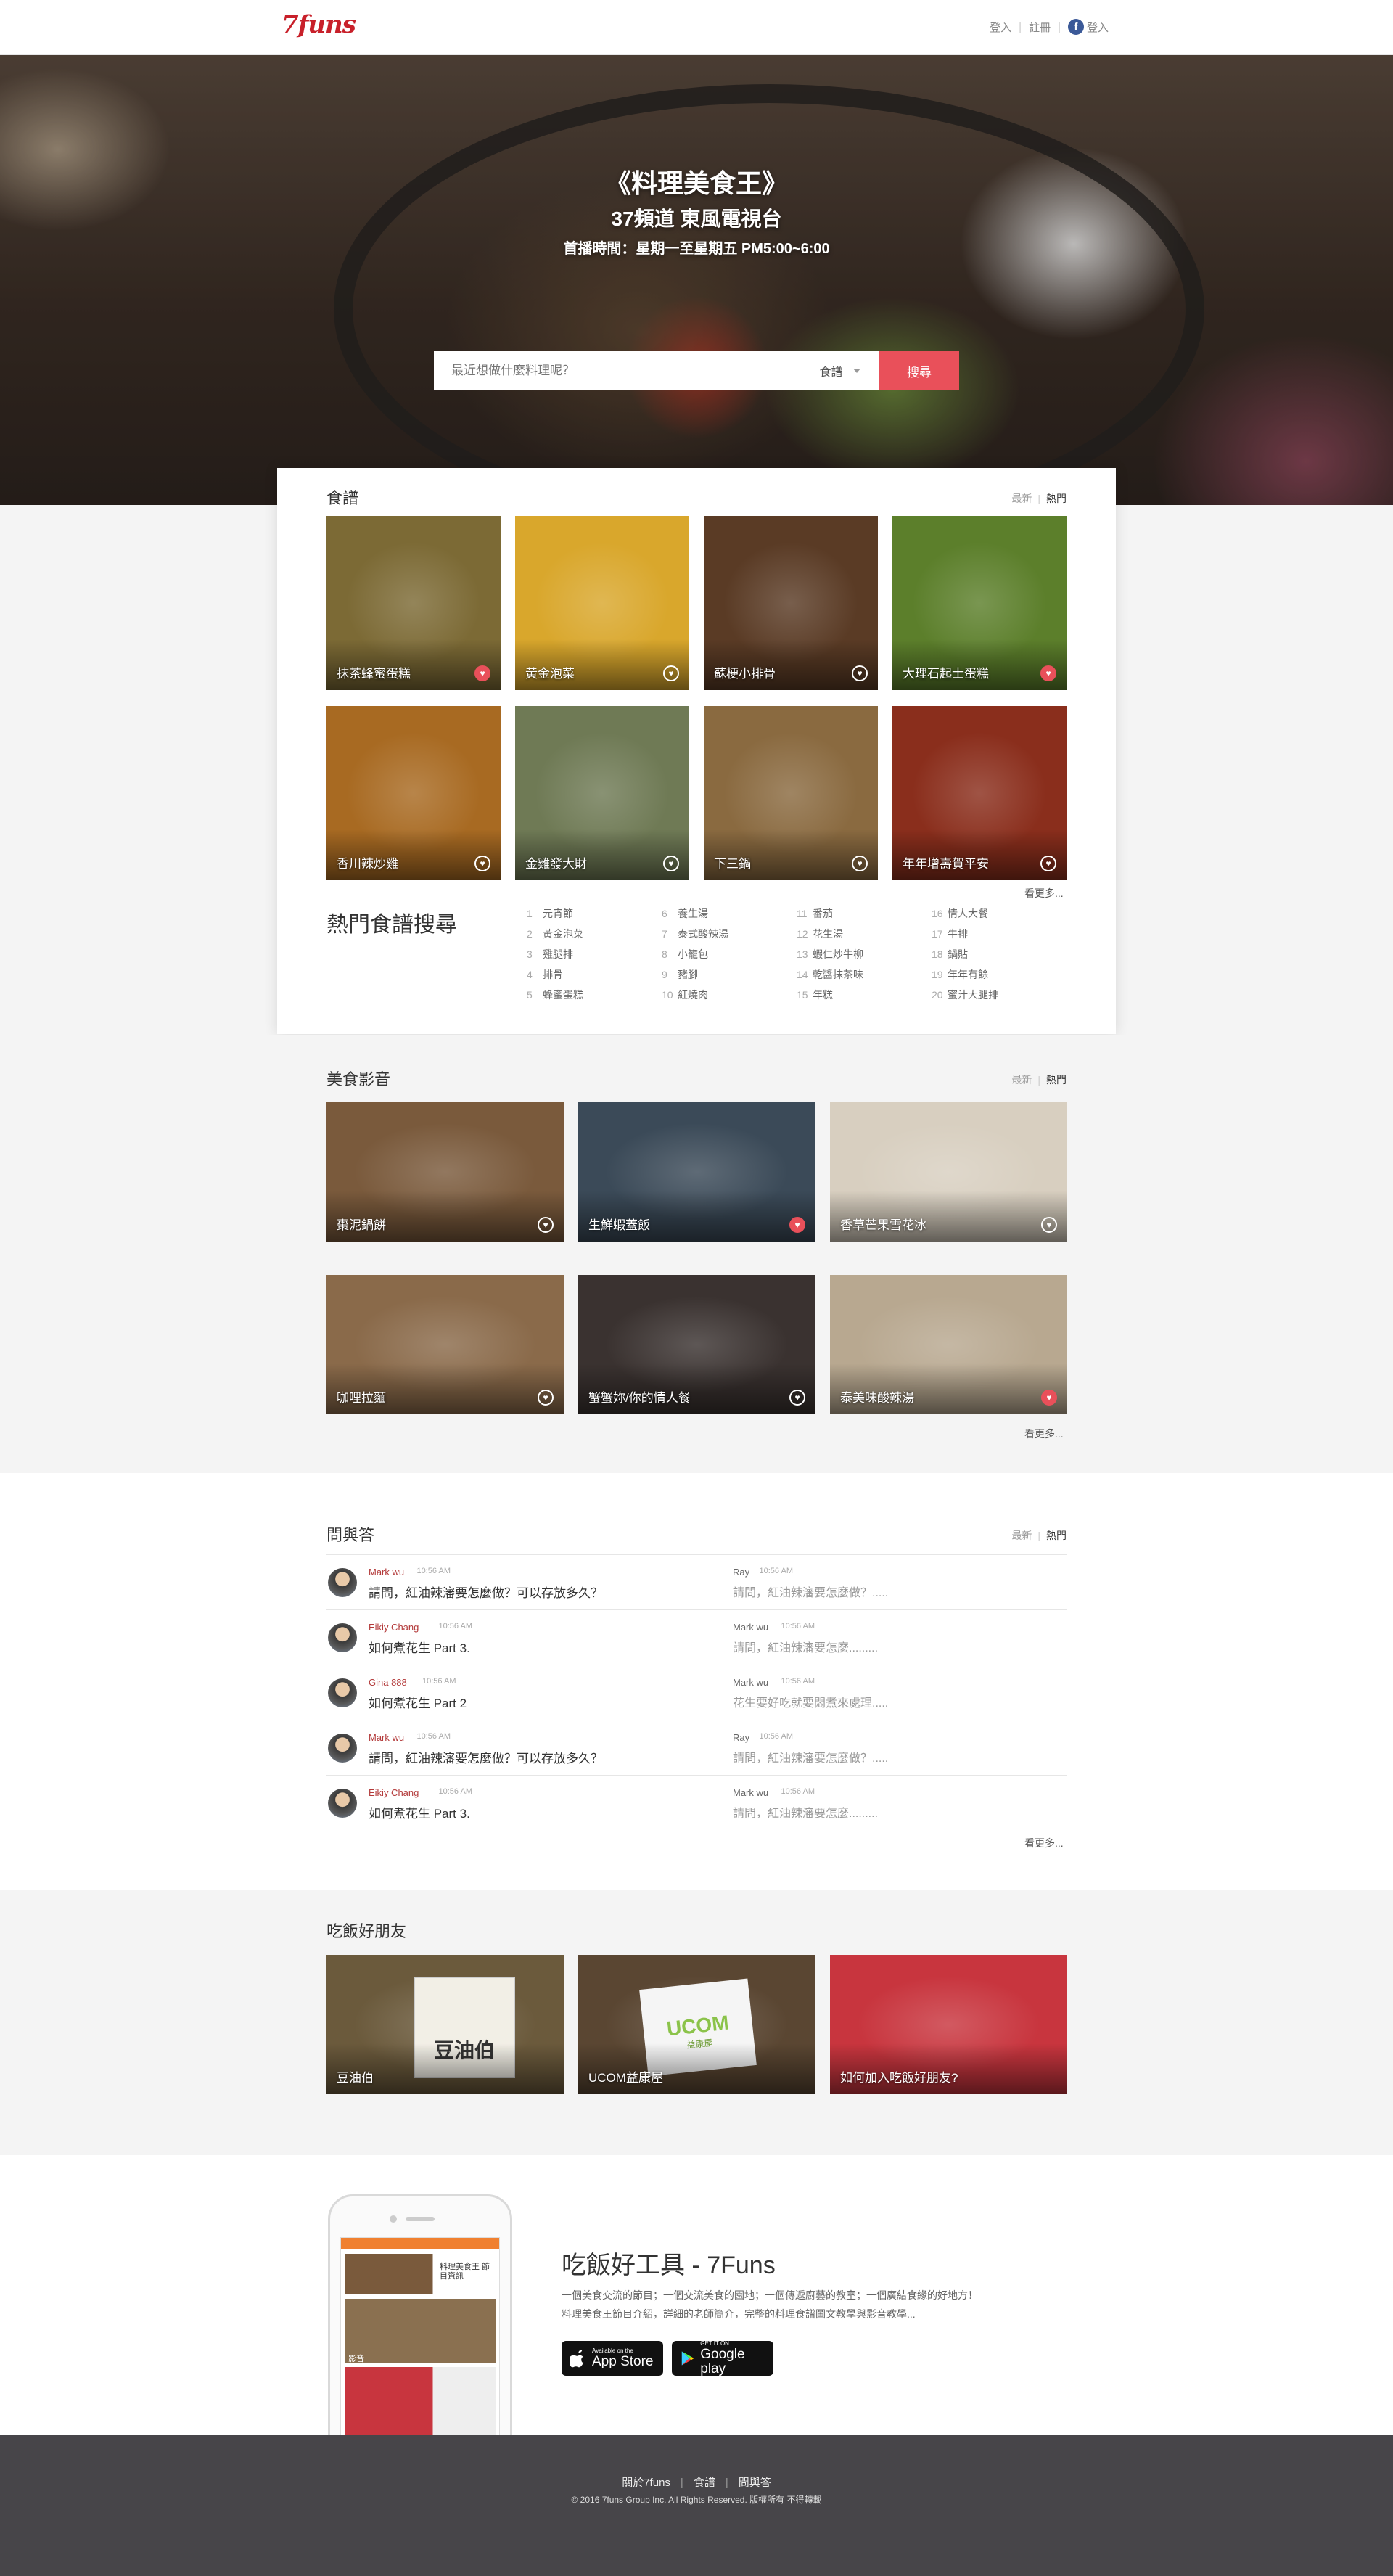  What do you see at coordinates (722, 2358) in the screenshot?
I see `google-play-button: GET IT ON Google play` at bounding box center [722, 2358].